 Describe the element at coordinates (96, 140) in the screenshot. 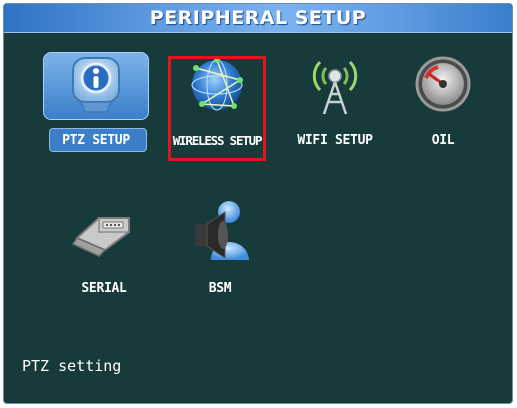

I see `menu-item-label: PTZ SETUP` at that location.